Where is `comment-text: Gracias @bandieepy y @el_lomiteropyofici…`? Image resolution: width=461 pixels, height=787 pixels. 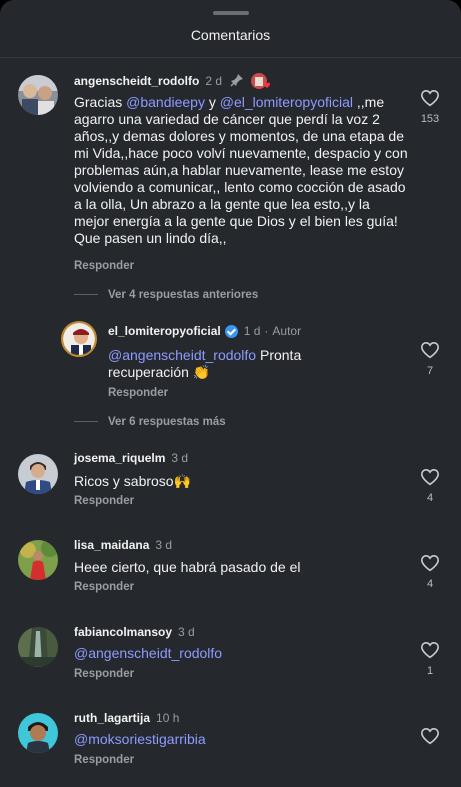 comment-text: Gracias @bandieepy y @el_lomiteropyofici… is located at coordinates (241, 170).